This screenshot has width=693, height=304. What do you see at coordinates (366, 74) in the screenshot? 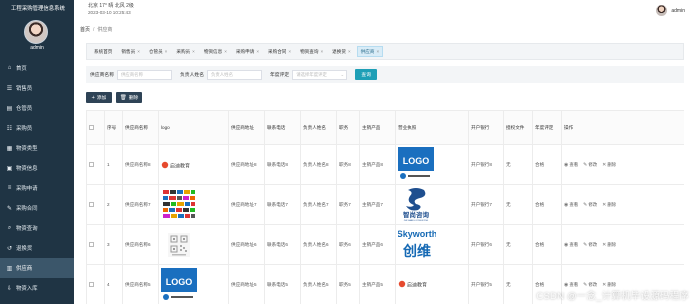
I see `search-button: 查询` at bounding box center [366, 74].